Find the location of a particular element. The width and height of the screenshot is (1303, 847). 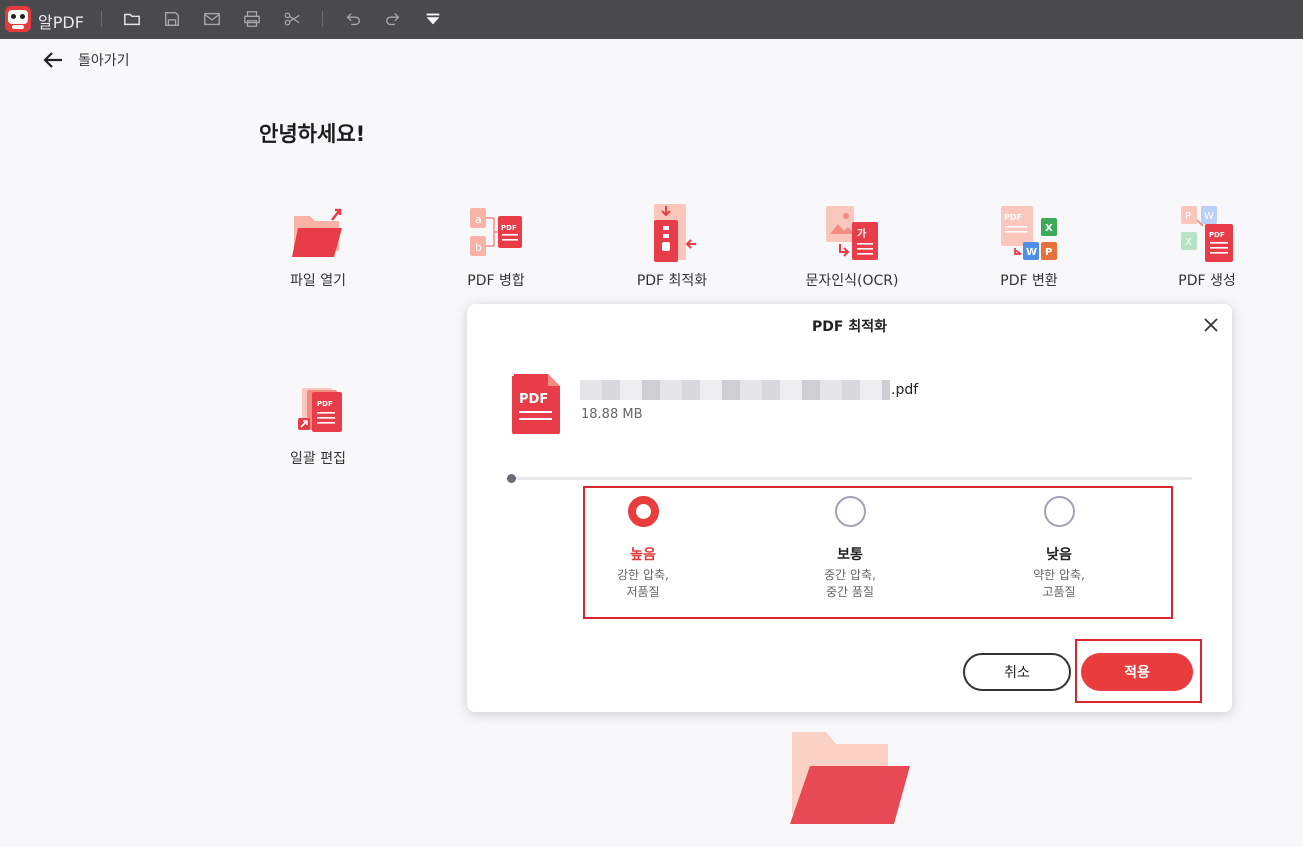

option-title: 보통 is located at coordinates (850, 555).